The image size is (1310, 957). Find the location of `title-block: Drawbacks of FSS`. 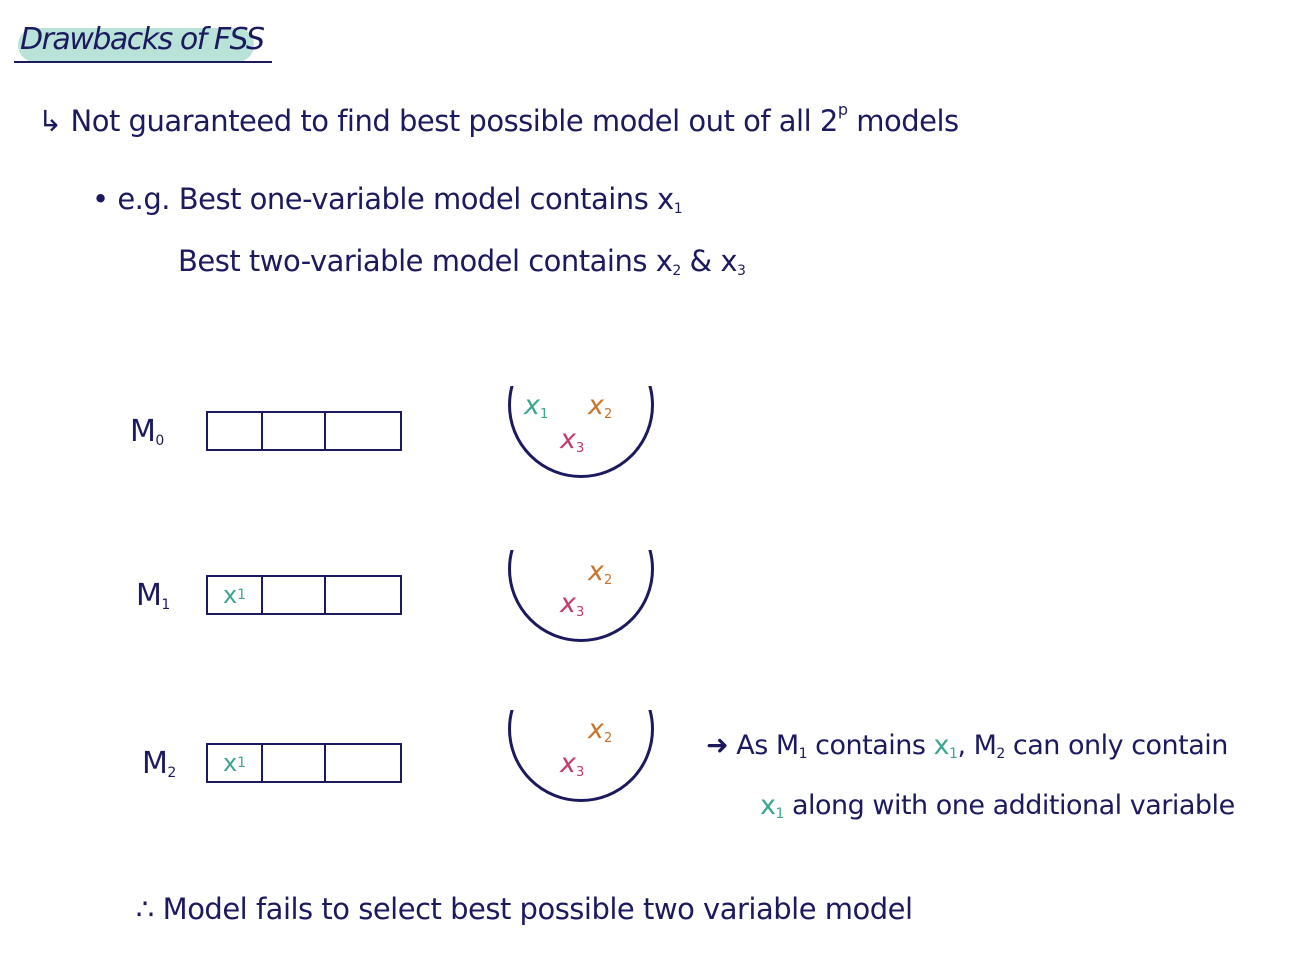

title-block: Drawbacks of FSS is located at coordinates (143, 42).